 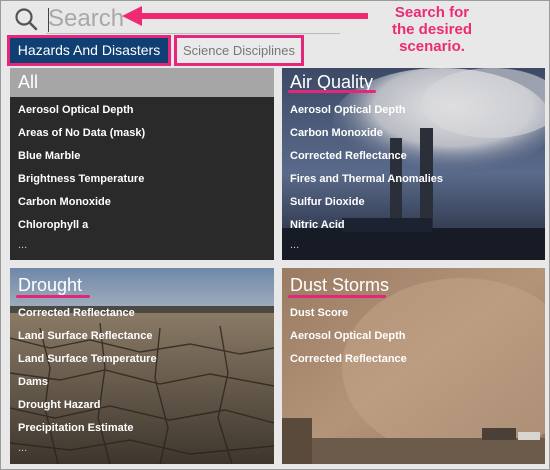 I want to click on list-item: Precipitation Estimate, so click(x=87, y=428).